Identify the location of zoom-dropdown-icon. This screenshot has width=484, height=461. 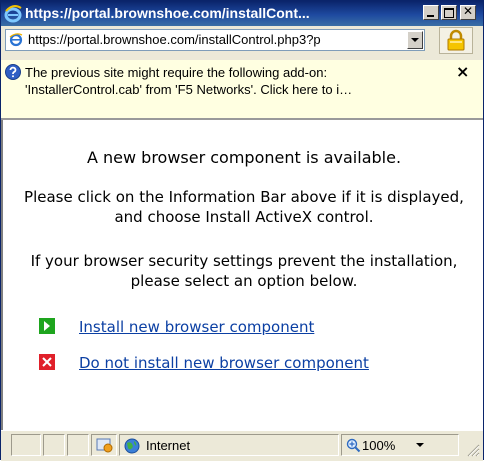
(420, 445).